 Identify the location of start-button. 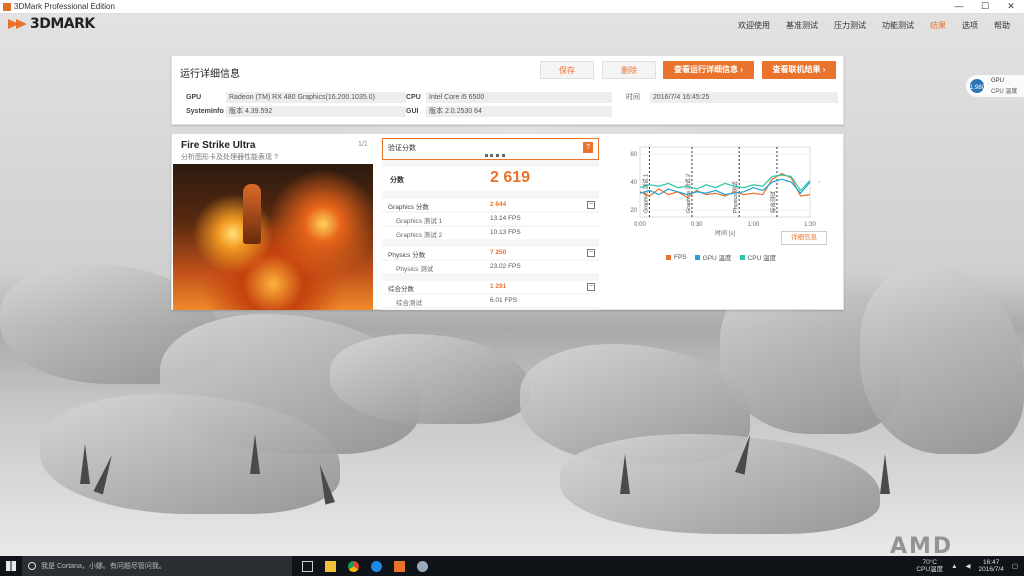
(11, 566).